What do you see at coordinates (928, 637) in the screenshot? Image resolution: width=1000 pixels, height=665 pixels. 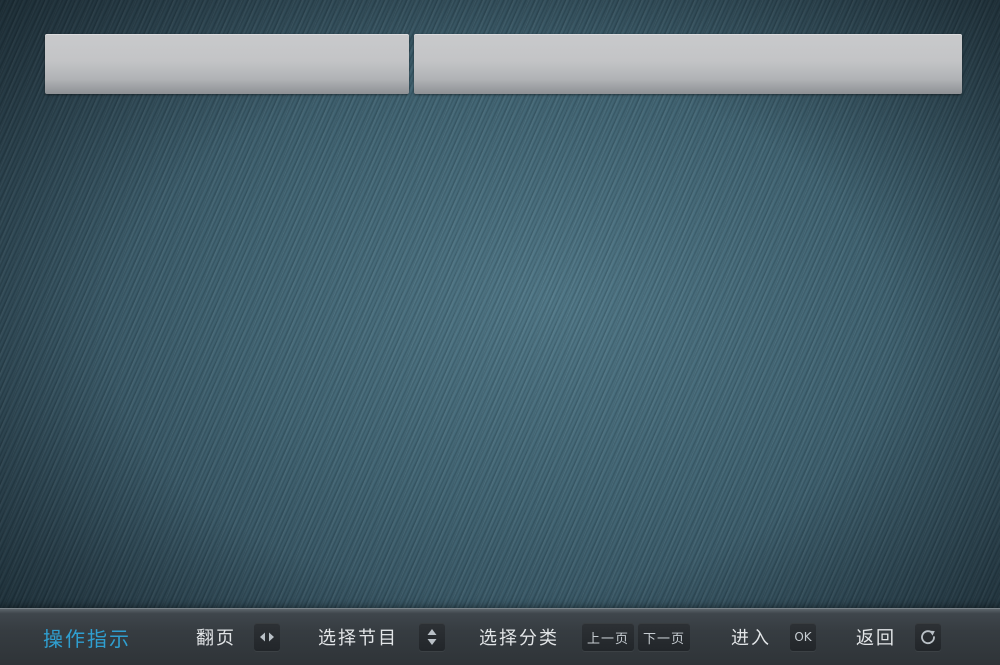 I see `return-icon` at bounding box center [928, 637].